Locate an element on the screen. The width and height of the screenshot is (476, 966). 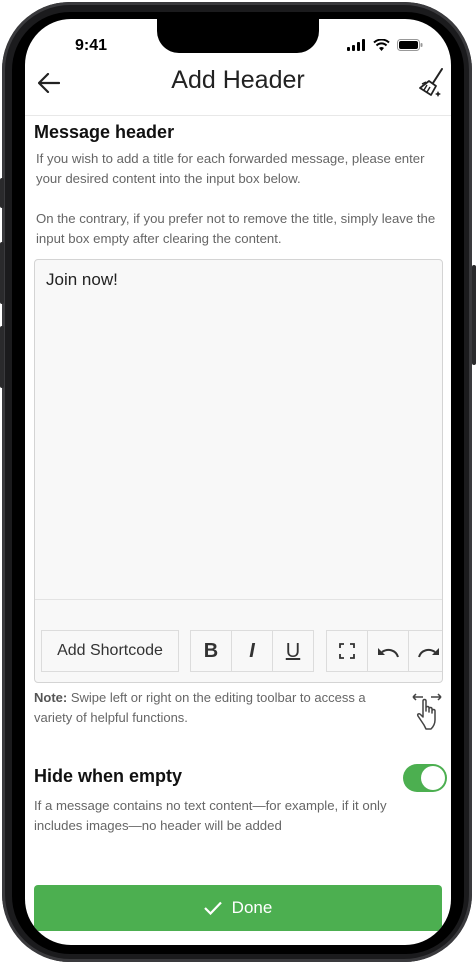
silent-switch is located at coordinates (2, 193).